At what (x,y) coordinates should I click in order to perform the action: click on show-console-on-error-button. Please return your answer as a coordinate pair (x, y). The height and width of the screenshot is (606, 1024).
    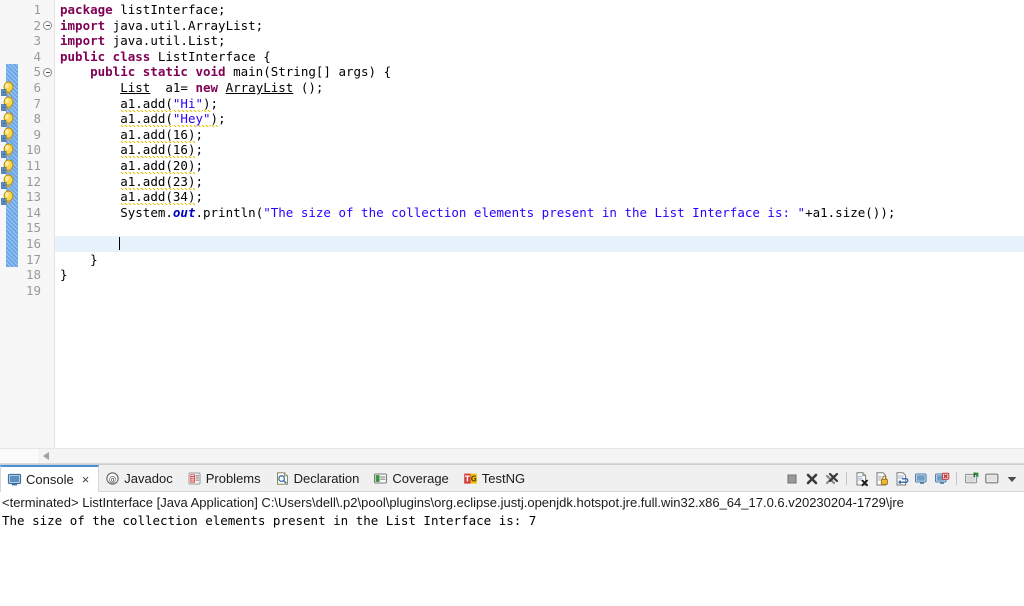
    Looking at the image, I should click on (941, 478).